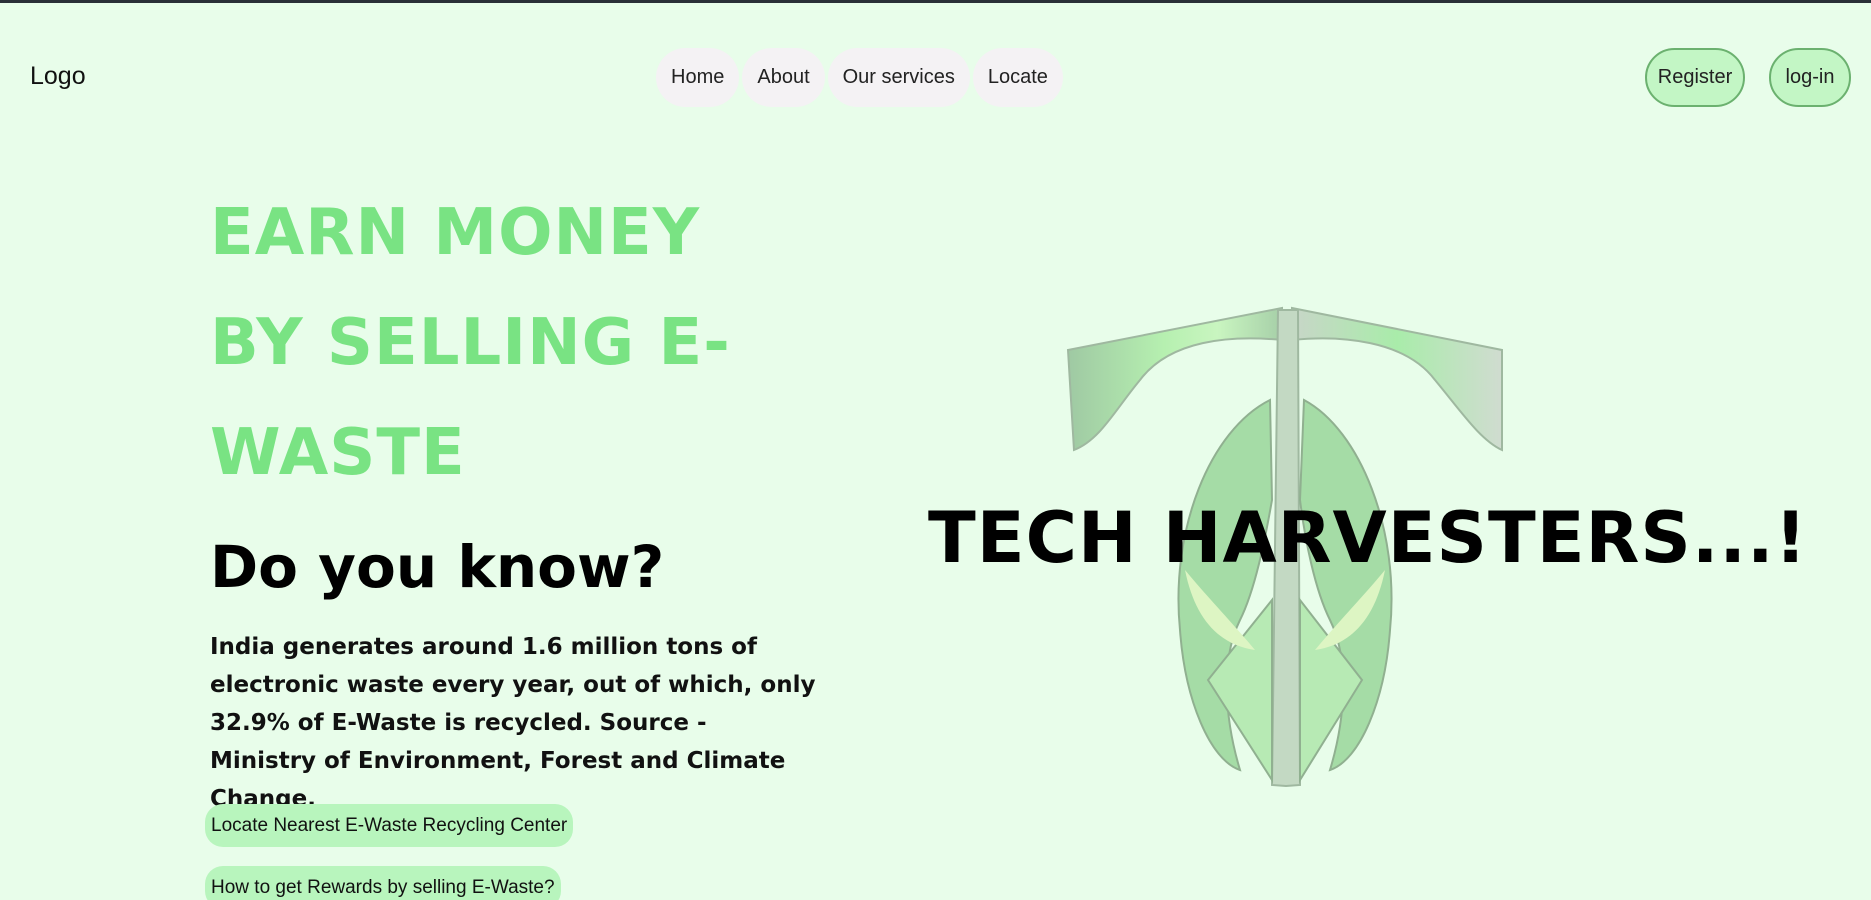 The image size is (1871, 900). What do you see at coordinates (935, 1) in the screenshot?
I see `window-top-strip` at bounding box center [935, 1].